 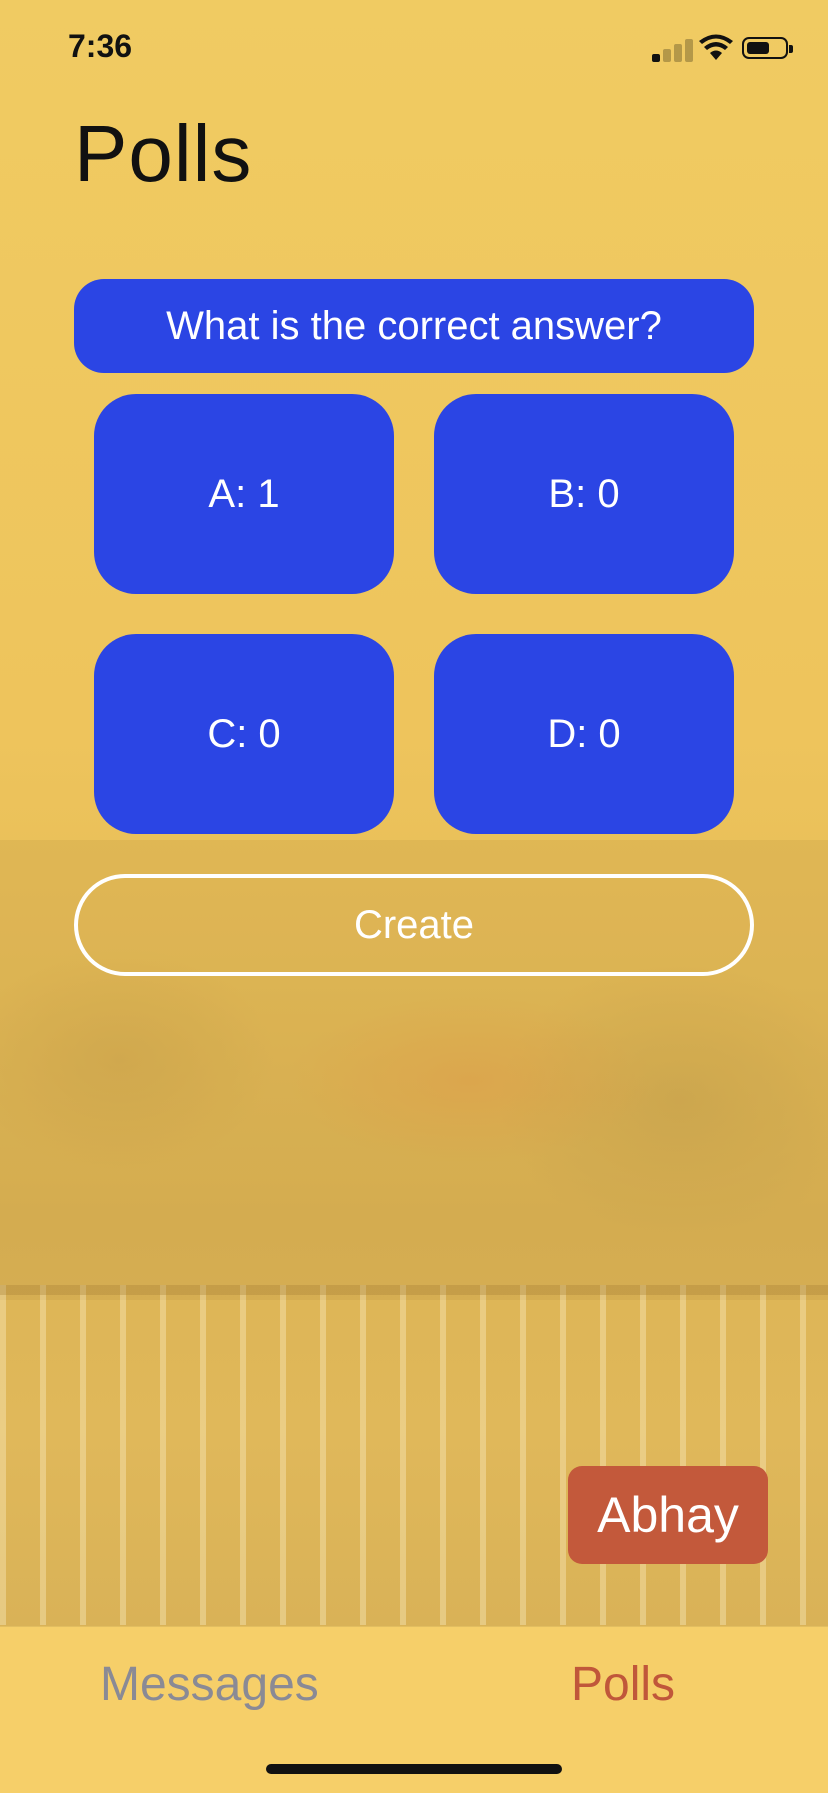 What do you see at coordinates (414, 50) in the screenshot?
I see `status-bar: 7:36` at bounding box center [414, 50].